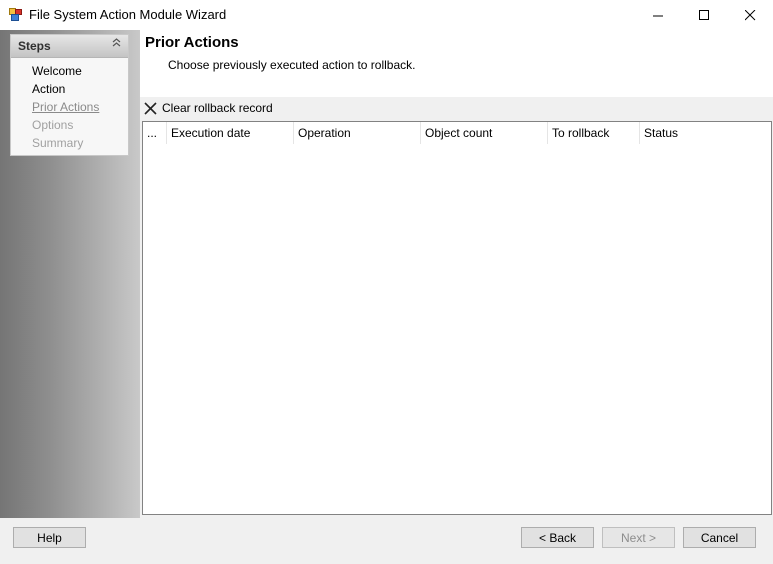 This screenshot has height=564, width=773. I want to click on step-action: Action, so click(49, 89).